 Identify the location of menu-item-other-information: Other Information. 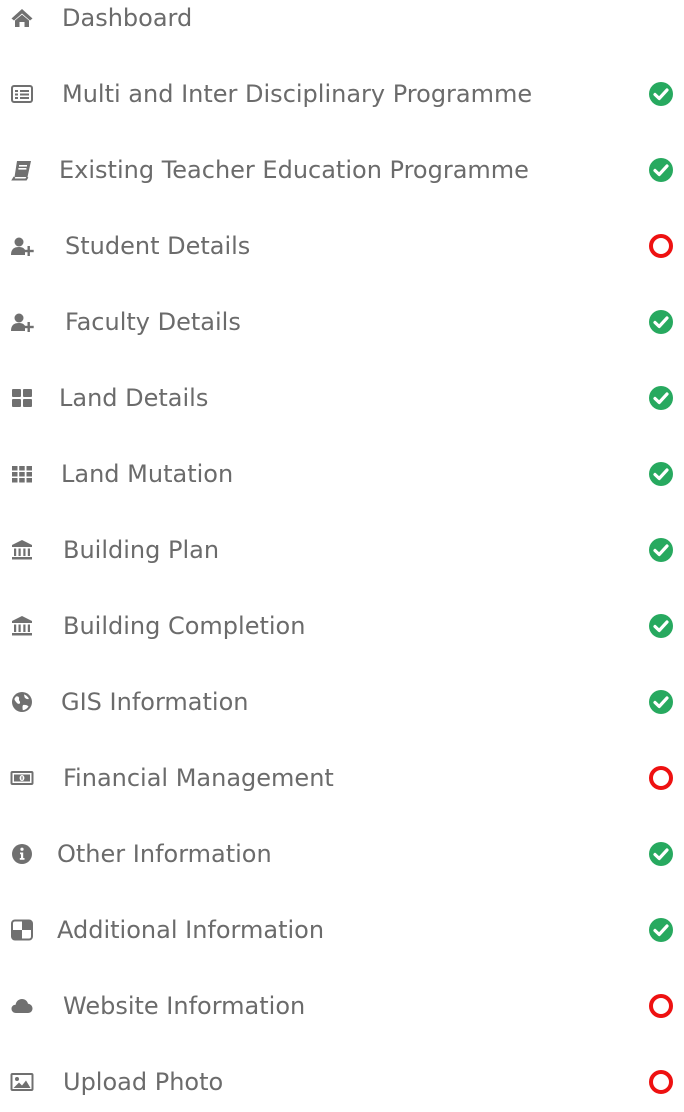
(342, 854).